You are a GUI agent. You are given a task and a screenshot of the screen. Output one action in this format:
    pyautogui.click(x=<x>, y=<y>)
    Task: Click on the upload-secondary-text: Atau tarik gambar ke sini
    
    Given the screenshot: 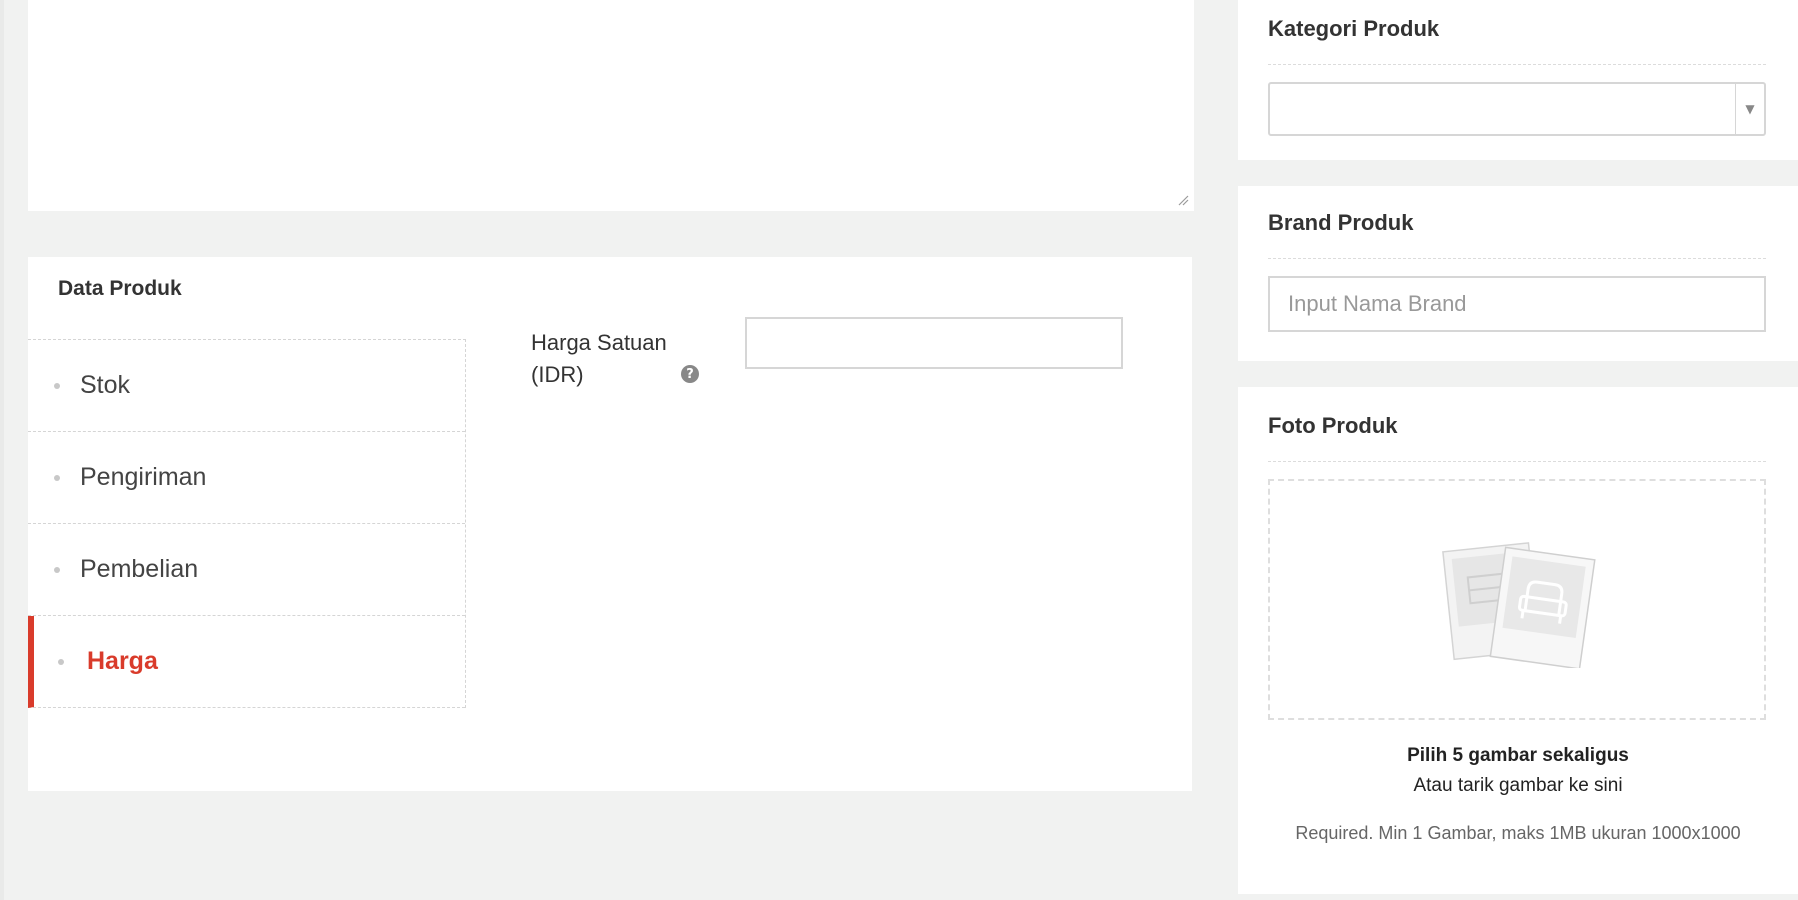 What is the action you would take?
    pyautogui.click(x=1518, y=785)
    